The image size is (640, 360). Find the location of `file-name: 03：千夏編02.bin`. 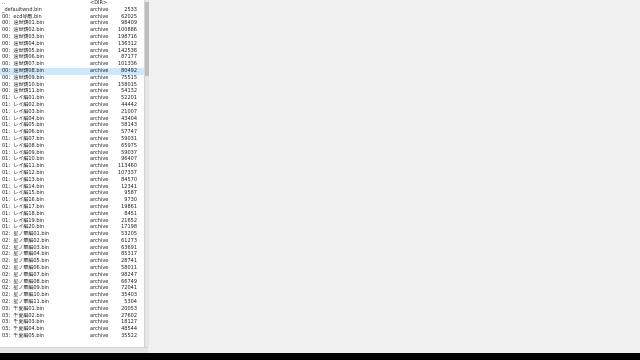

file-name: 03：千夏編02.bin is located at coordinates (23, 315).